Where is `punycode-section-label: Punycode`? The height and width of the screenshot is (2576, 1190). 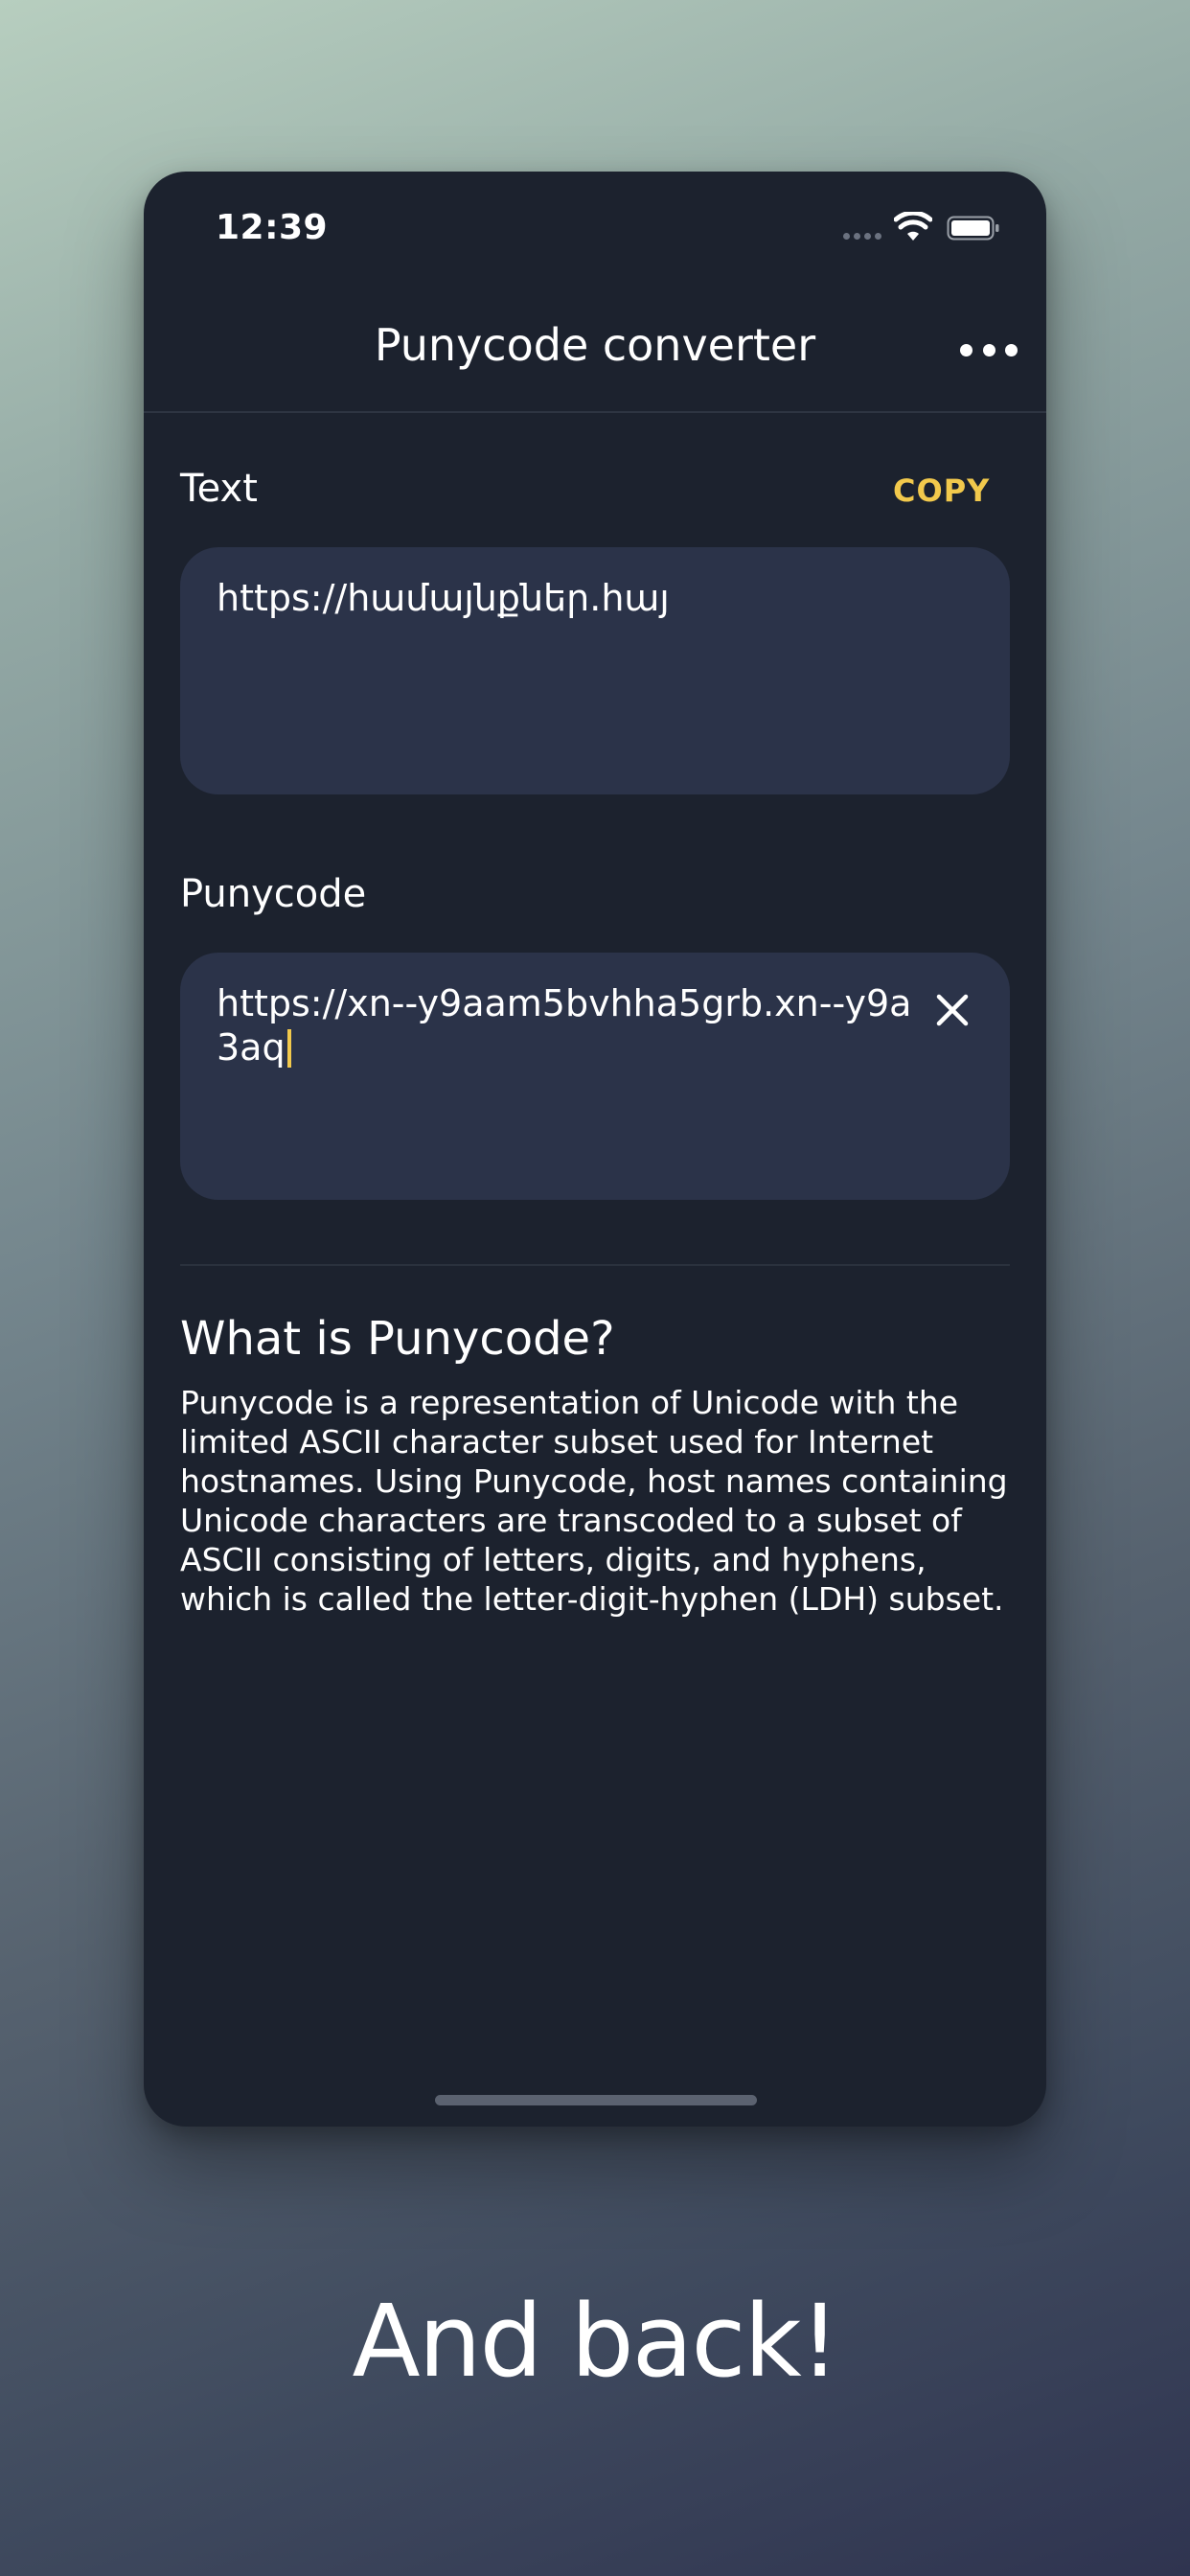
punycode-section-label: Punycode is located at coordinates (273, 894).